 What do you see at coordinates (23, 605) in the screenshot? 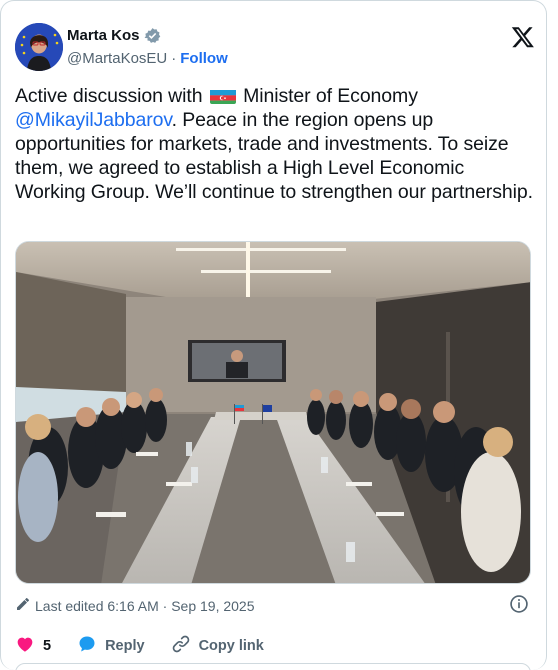
I see `pencil-icon` at bounding box center [23, 605].